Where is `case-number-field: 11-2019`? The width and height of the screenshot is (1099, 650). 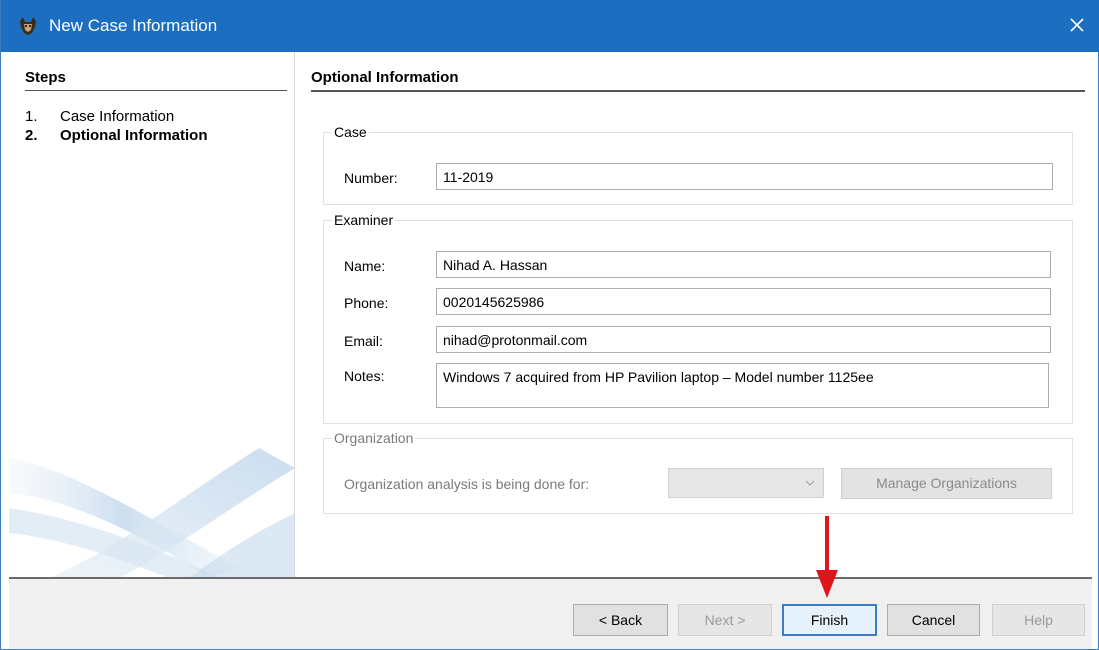 case-number-field: 11-2019 is located at coordinates (744, 176).